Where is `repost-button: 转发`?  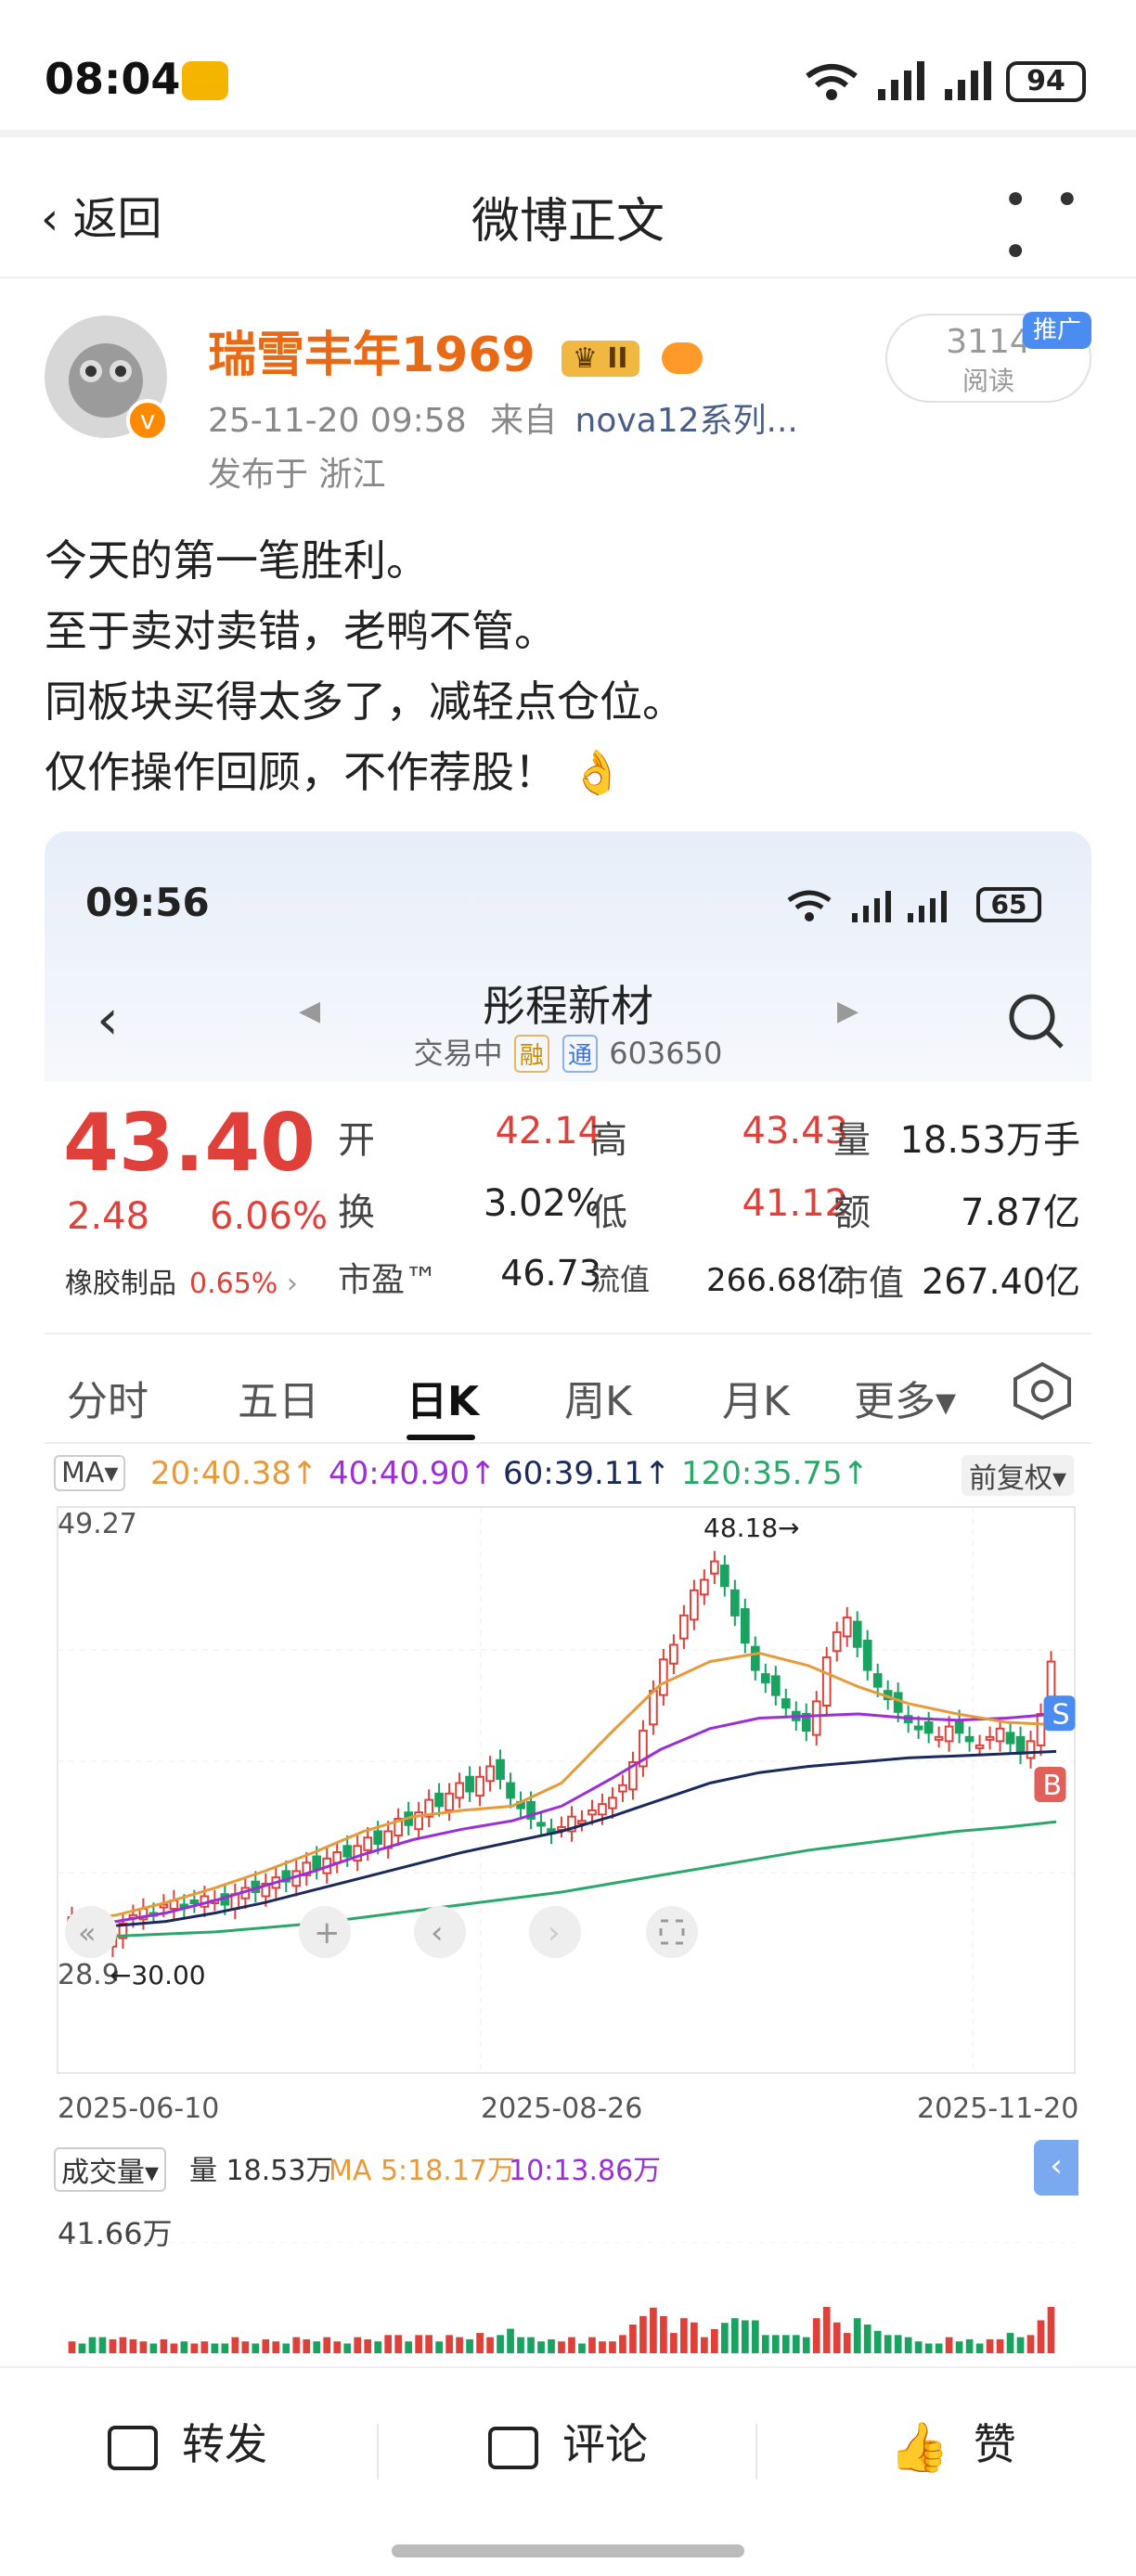
repost-button: 转发 is located at coordinates (187, 2441).